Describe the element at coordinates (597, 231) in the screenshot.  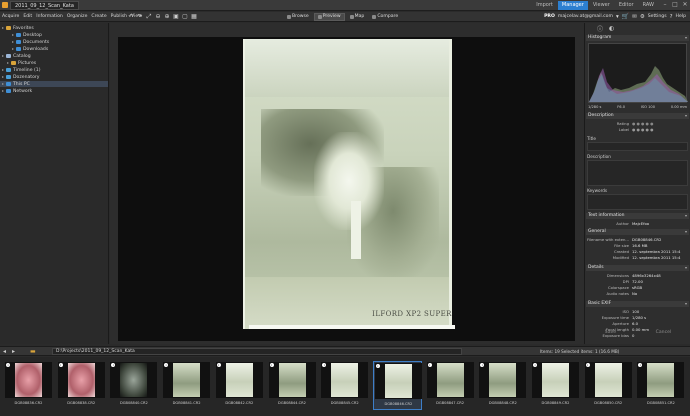
I see `section-title: General` at that location.